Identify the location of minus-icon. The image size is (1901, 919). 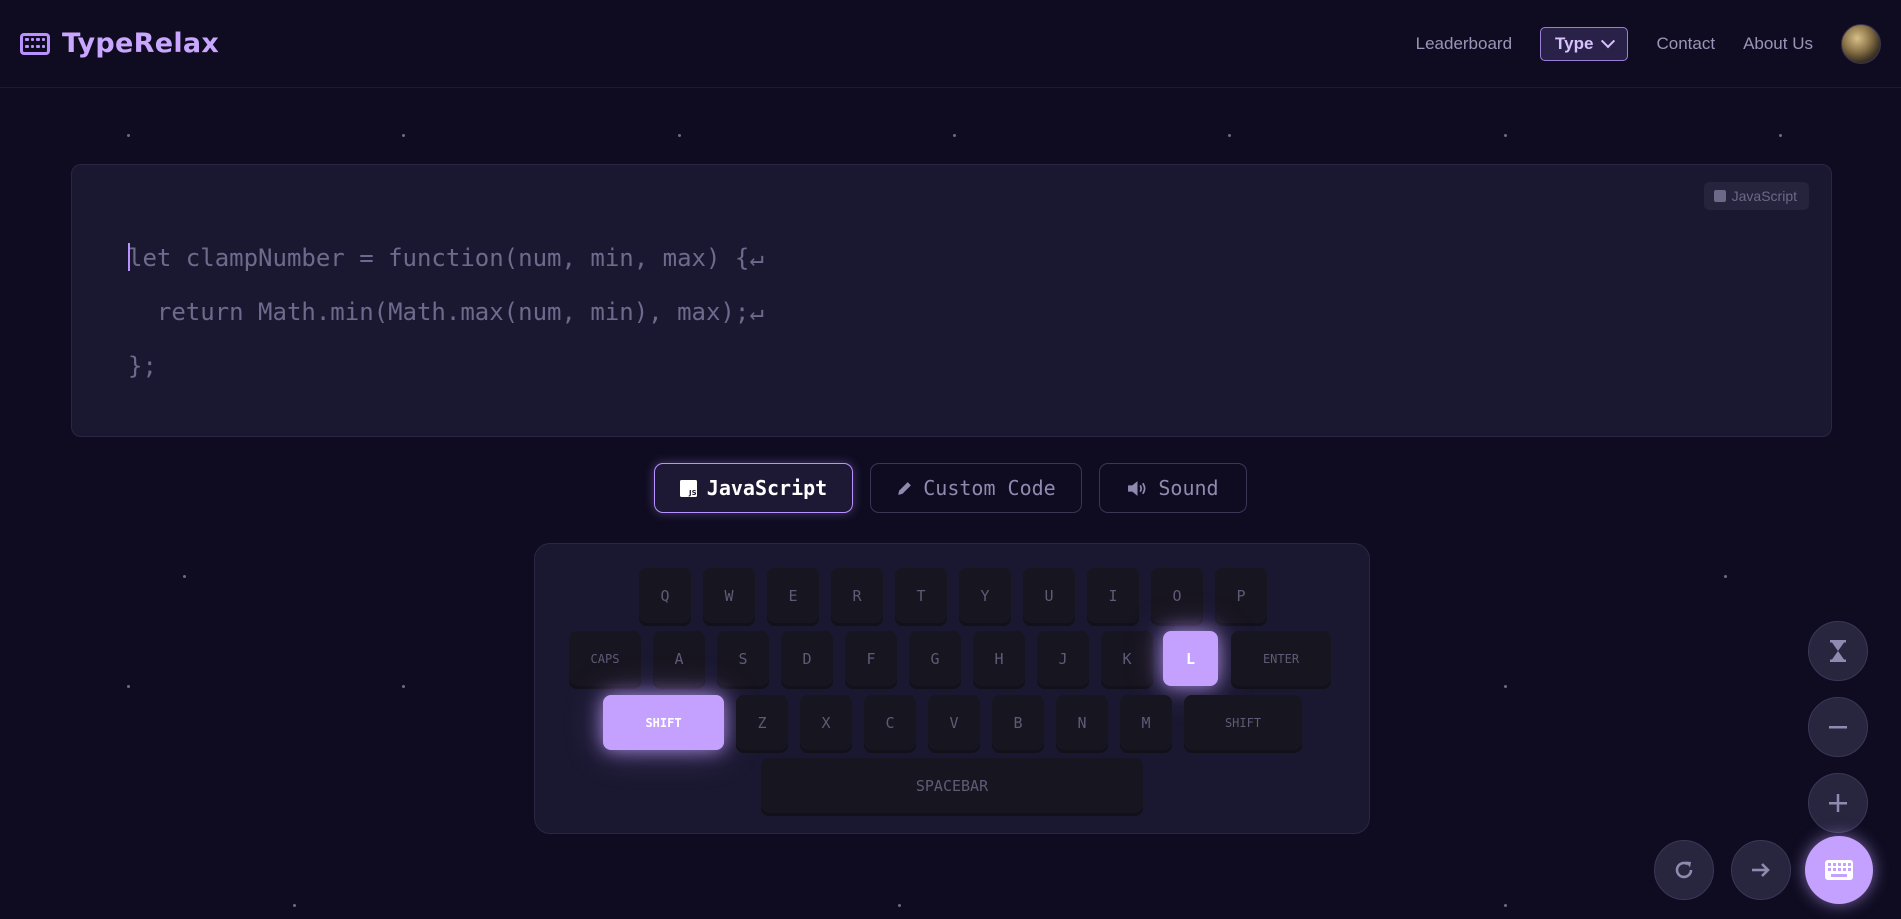
(1838, 727).